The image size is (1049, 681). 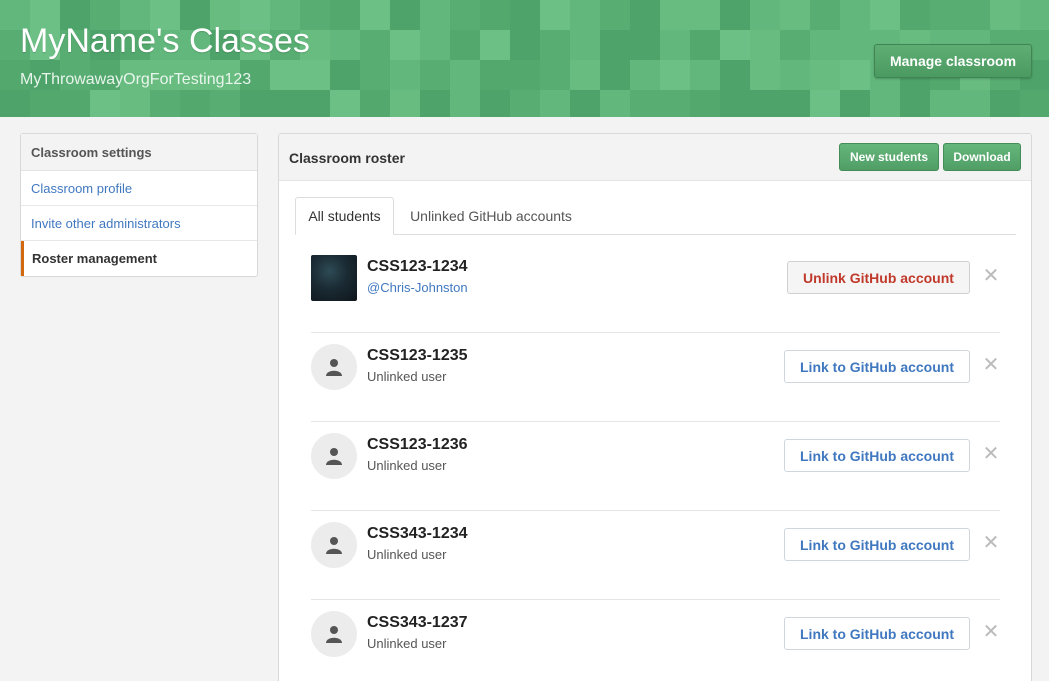 What do you see at coordinates (417, 355) in the screenshot?
I see `student-identifier: CSS123-1235` at bounding box center [417, 355].